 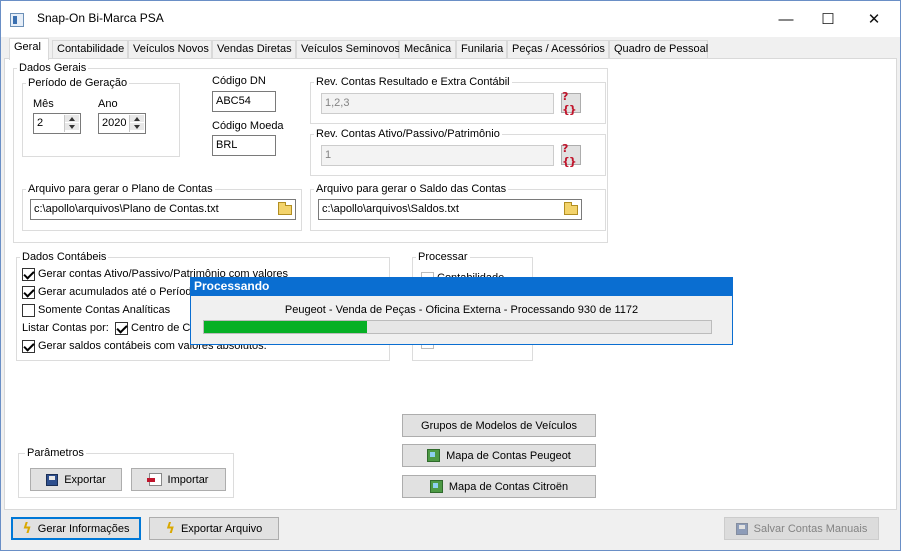 I want to click on rev-ativo-label: Rev. Contas Ativo/Passivo/Patrimônio, so click(x=408, y=134).